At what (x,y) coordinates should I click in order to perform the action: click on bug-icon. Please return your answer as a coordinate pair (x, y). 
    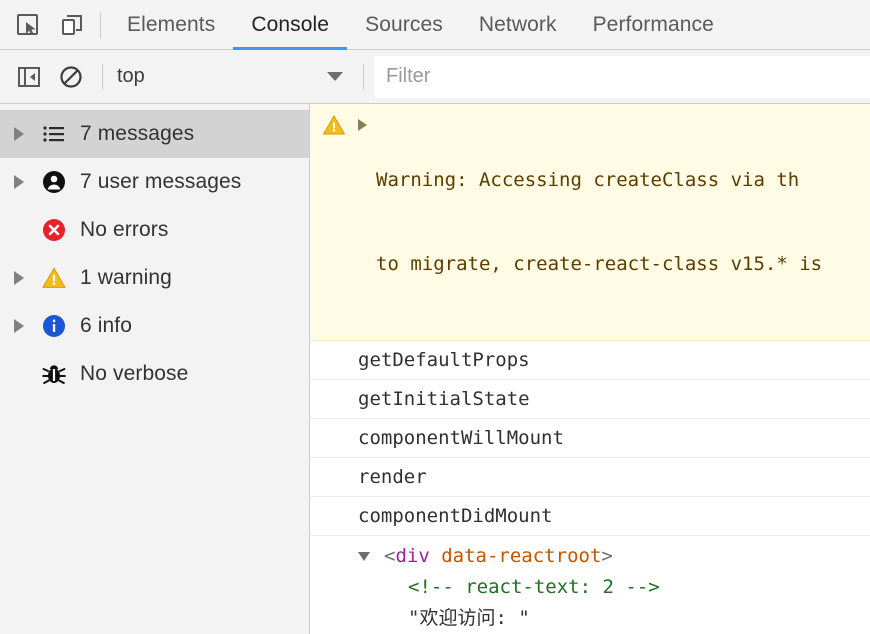
    Looking at the image, I should click on (54, 374).